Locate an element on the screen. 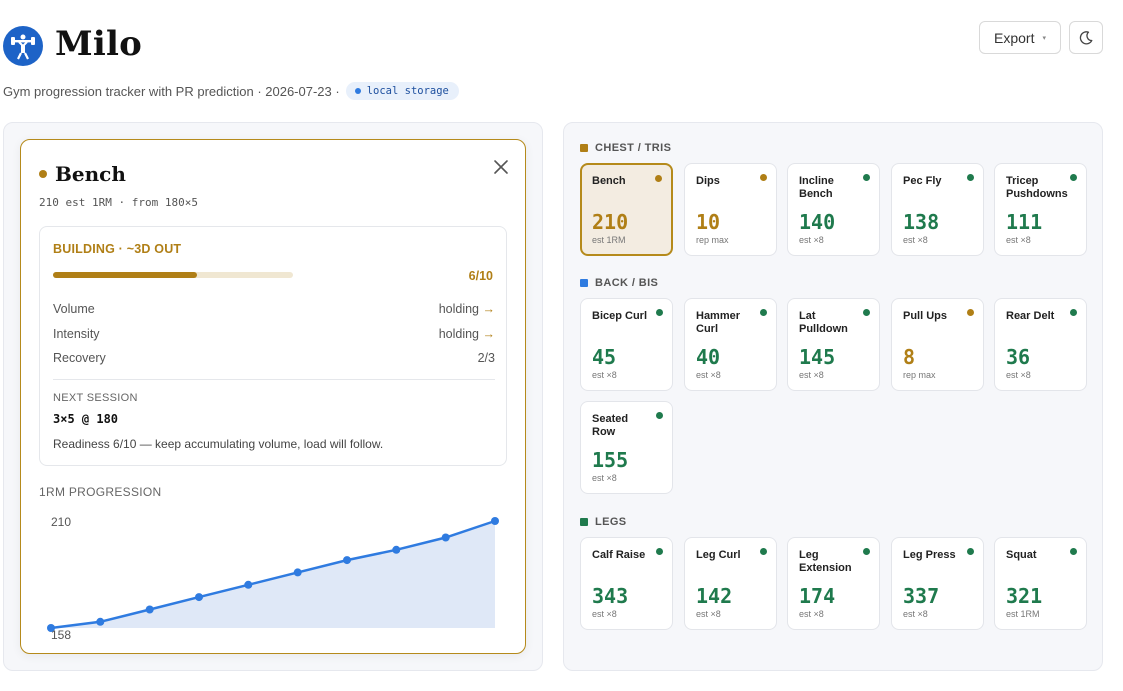 The image size is (1123, 691). exercise-name: Lat Pulldown is located at coordinates (823, 322).